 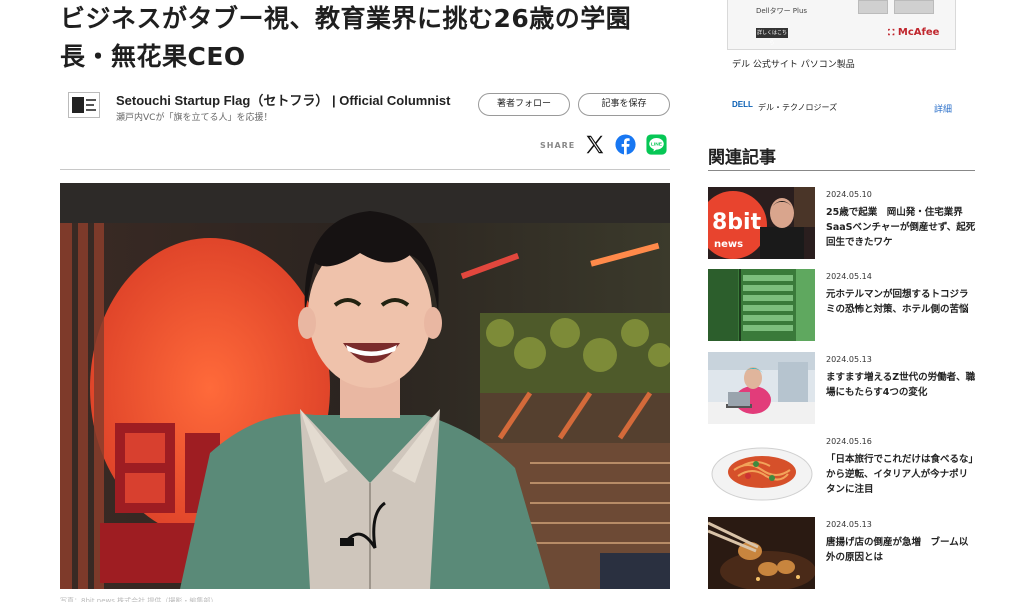 What do you see at coordinates (849, 194) in the screenshot?
I see `related-date: 2024.05.10` at bounding box center [849, 194].